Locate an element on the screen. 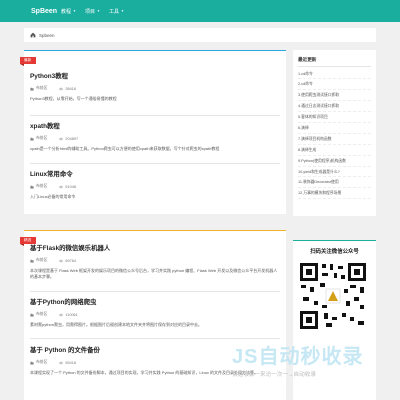  site-brand: SpBeen is located at coordinates (46, 11).